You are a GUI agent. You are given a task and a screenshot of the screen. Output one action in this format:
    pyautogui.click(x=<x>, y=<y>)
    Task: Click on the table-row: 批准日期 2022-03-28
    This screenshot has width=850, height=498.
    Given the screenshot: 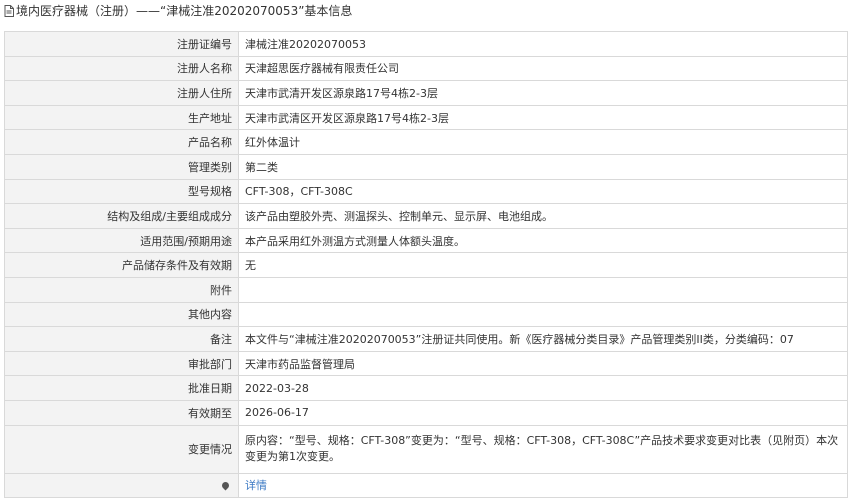 What is the action you would take?
    pyautogui.click(x=426, y=388)
    